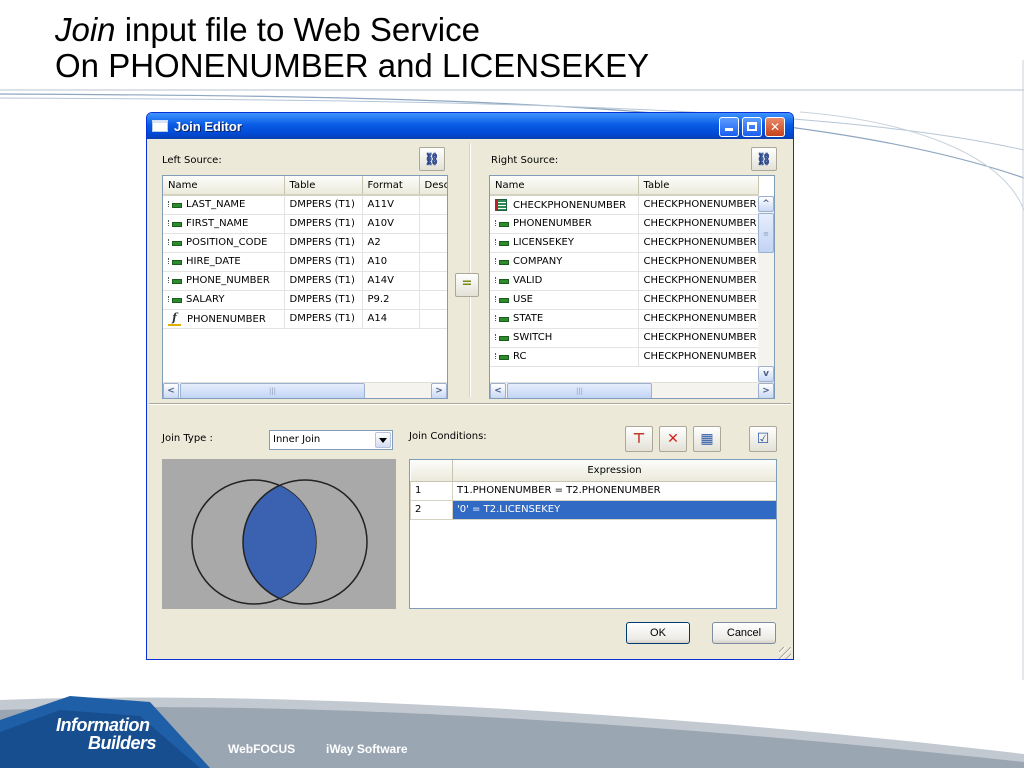  Describe the element at coordinates (305, 186) in the screenshot. I see `left-header-row: Name Table Format Desc` at that location.